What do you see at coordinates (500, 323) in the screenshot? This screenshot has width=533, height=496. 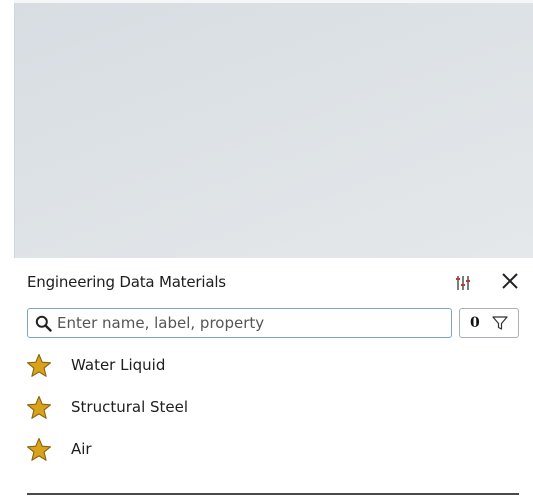 I see `funnel-icon` at bounding box center [500, 323].